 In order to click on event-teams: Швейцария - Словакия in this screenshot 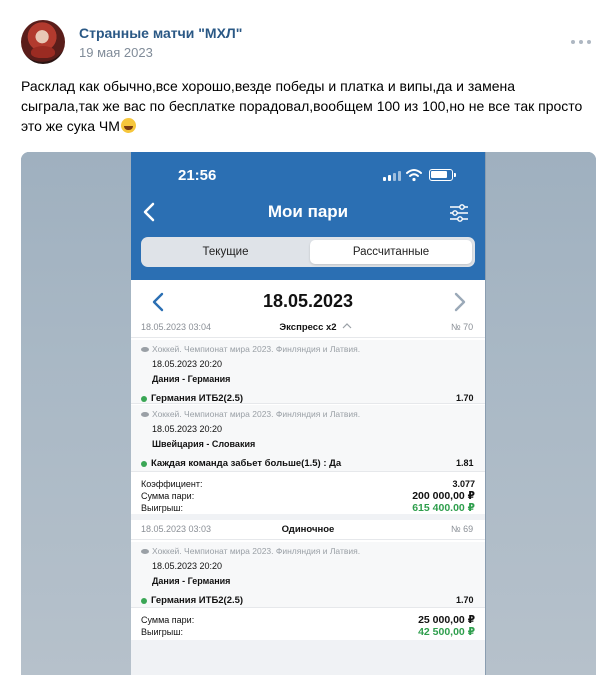, I will do `click(204, 444)`.